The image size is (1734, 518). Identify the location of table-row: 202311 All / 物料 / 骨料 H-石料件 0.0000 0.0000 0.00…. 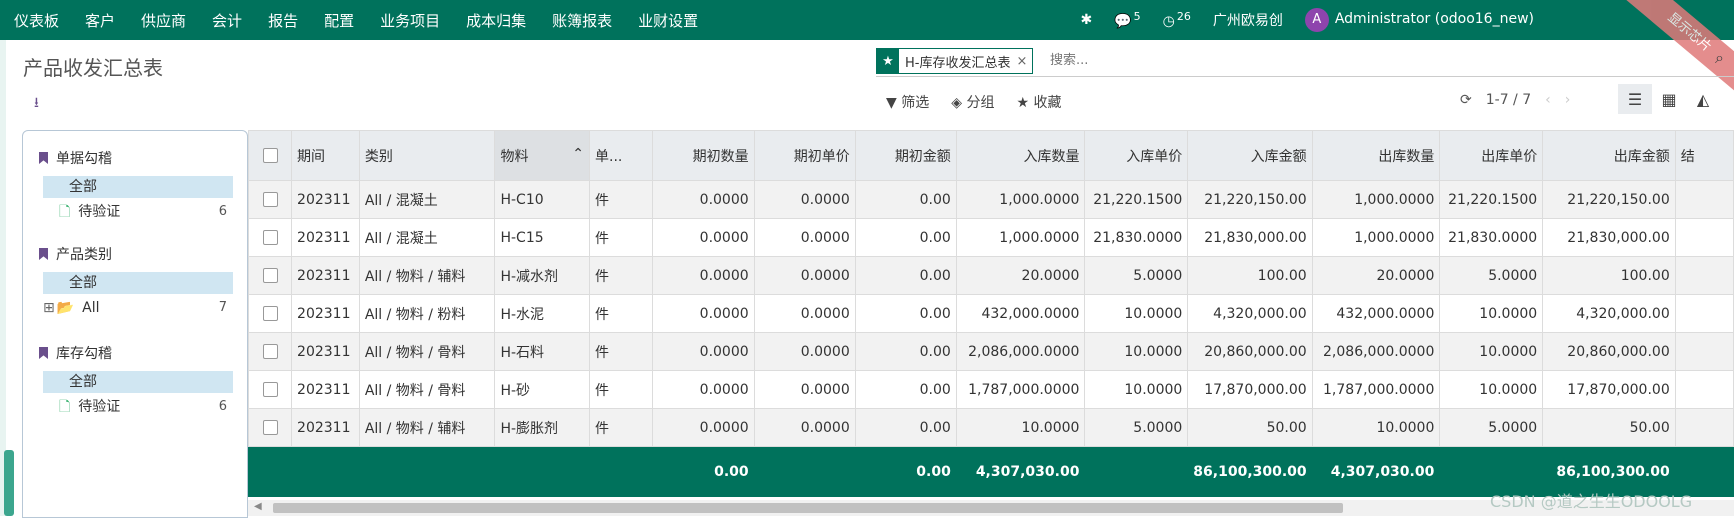
(991, 351).